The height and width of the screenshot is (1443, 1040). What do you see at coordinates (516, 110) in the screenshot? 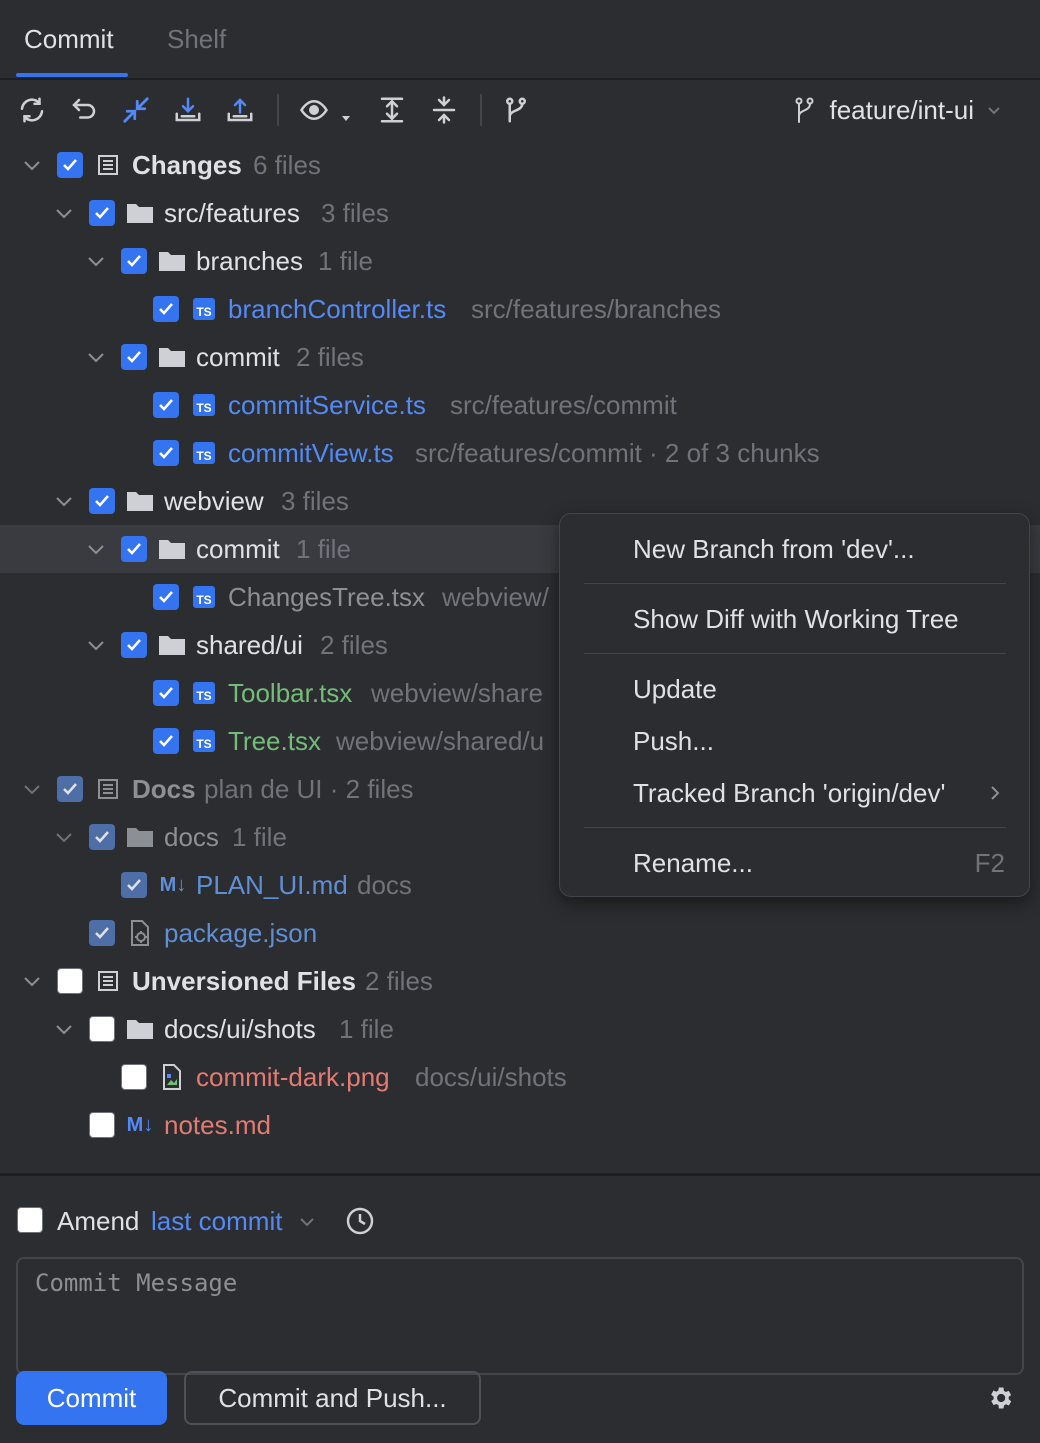
I see `branch-icon` at bounding box center [516, 110].